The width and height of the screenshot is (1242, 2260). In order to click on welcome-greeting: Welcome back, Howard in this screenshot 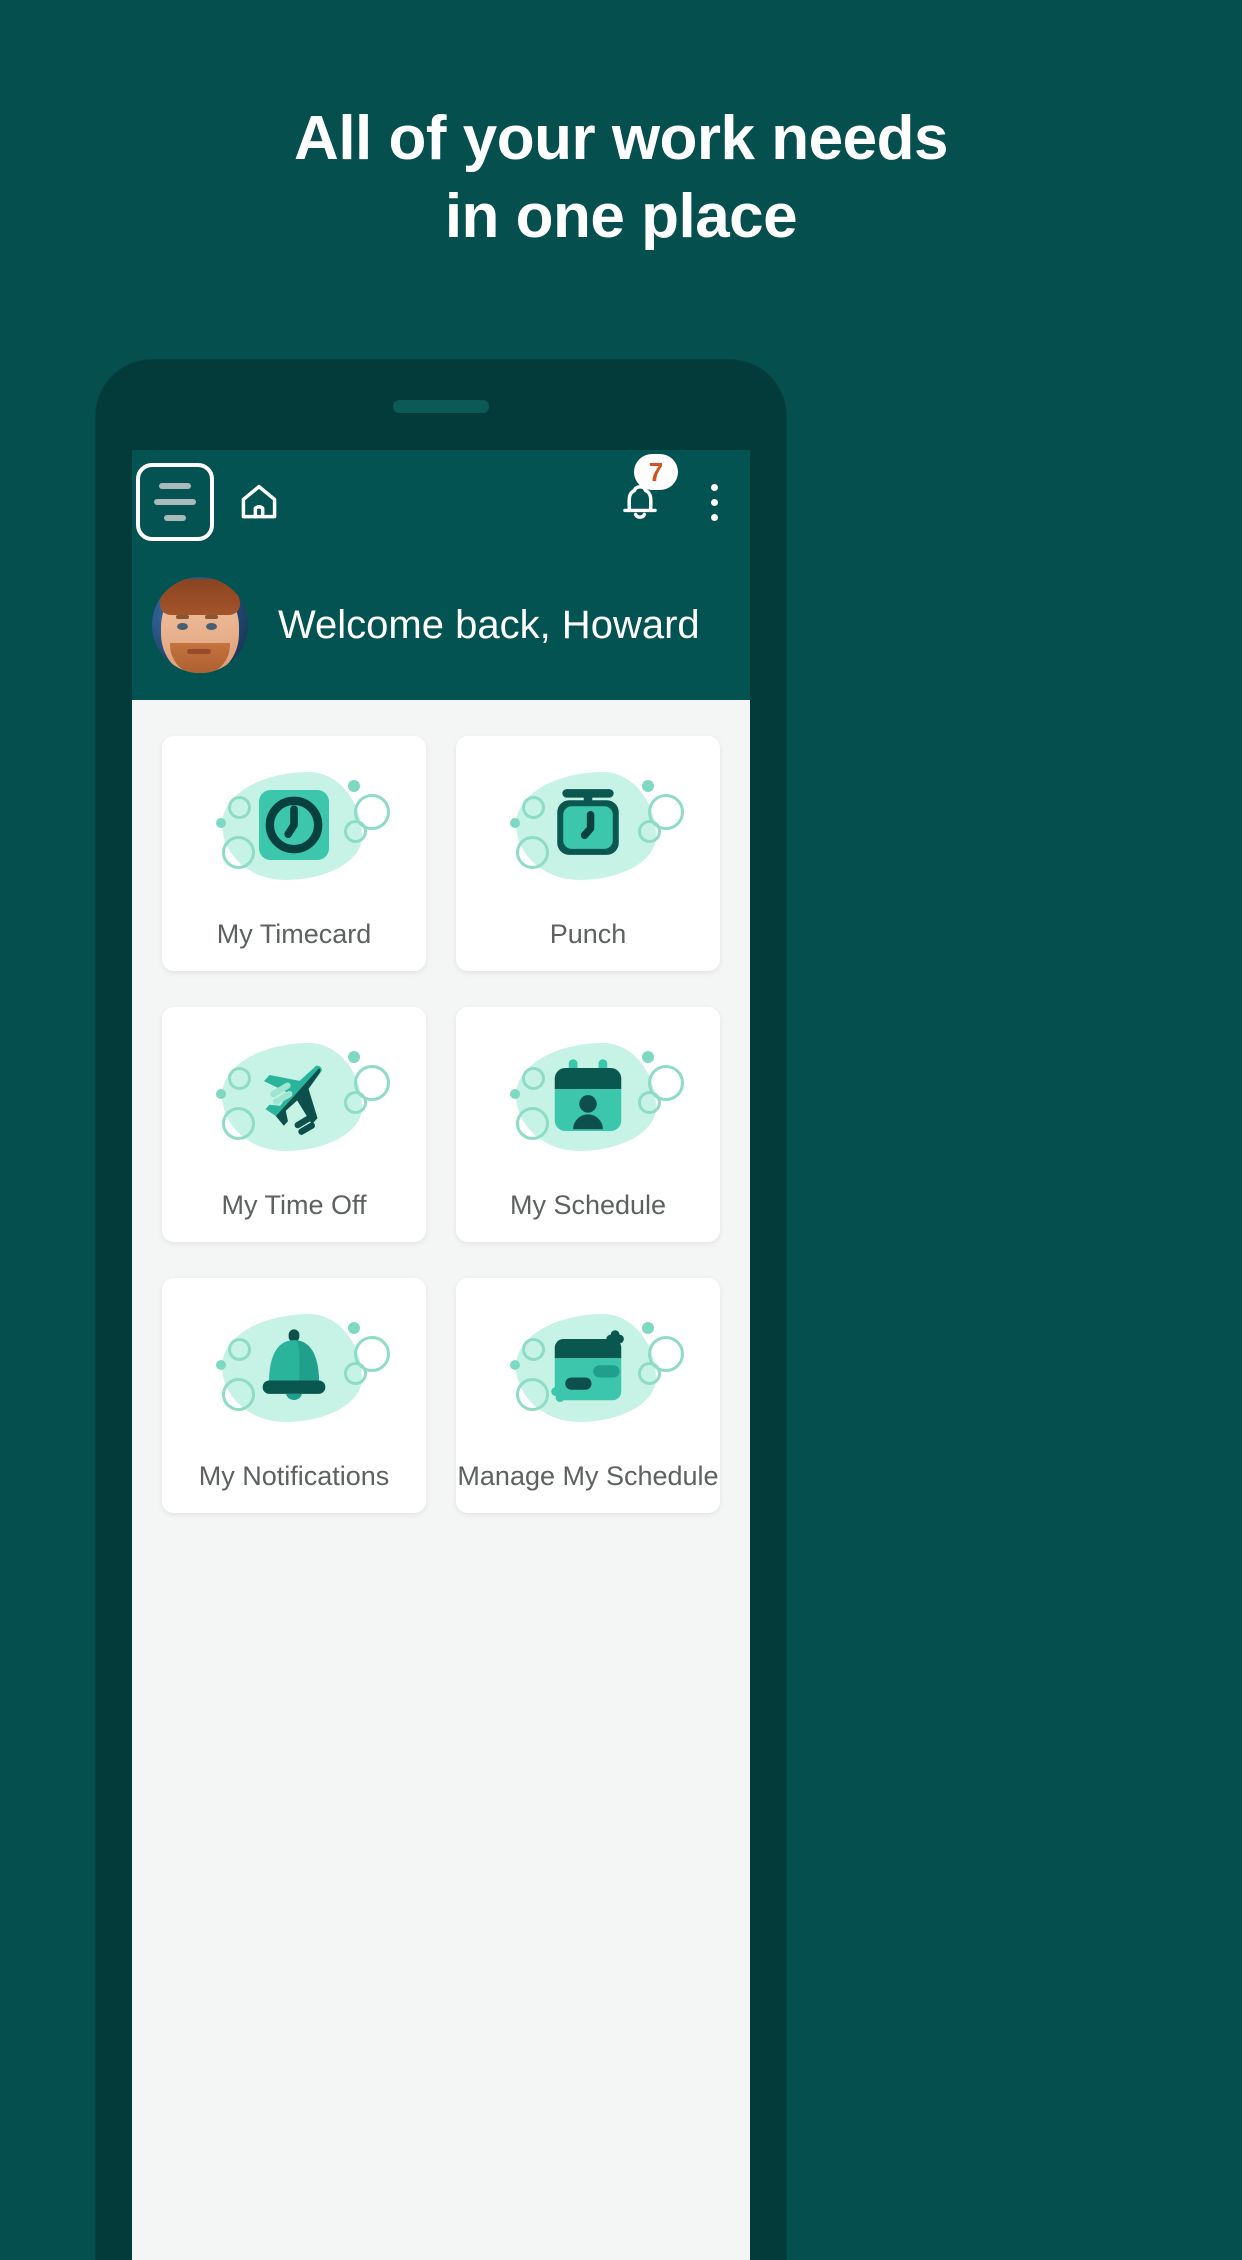, I will do `click(489, 624)`.